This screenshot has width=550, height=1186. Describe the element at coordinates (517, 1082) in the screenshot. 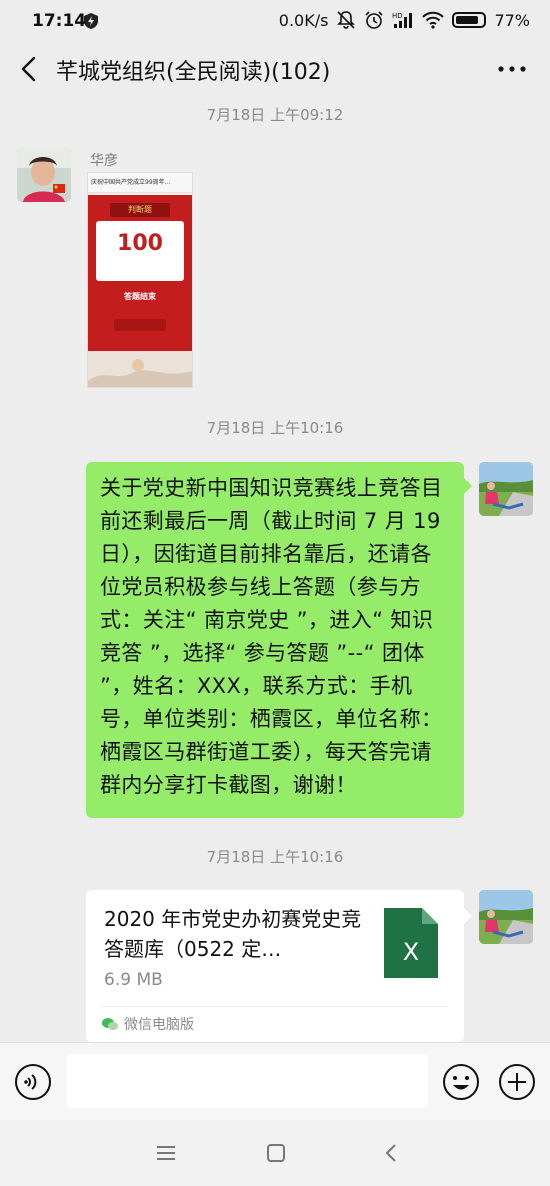

I see `plus-icon` at that location.